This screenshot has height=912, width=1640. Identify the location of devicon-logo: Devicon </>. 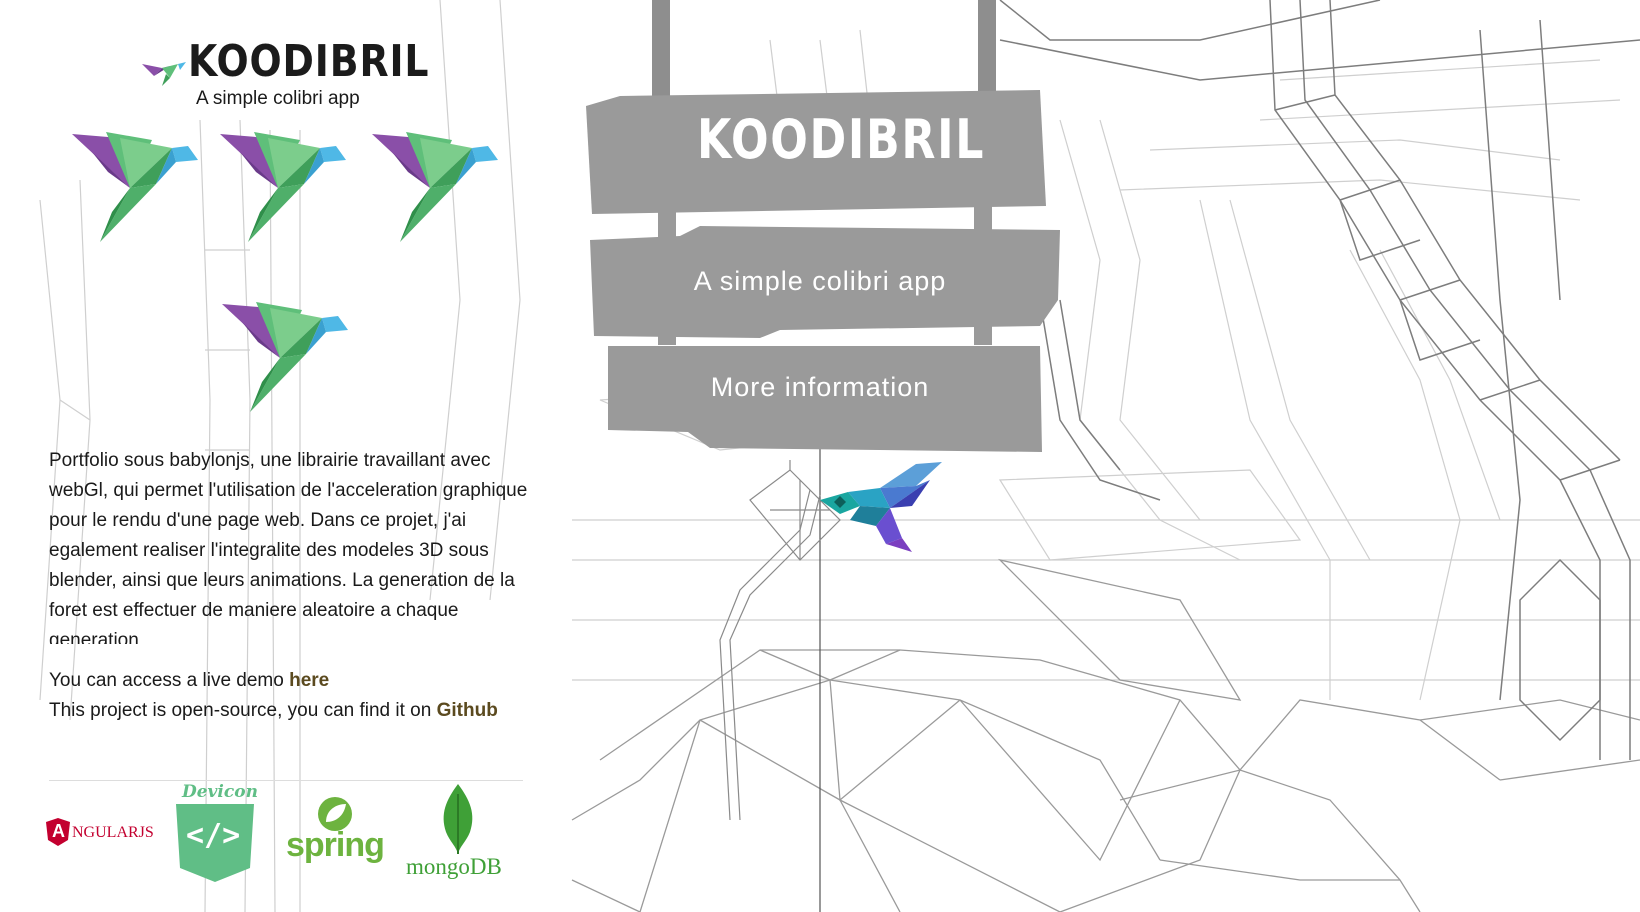
(216, 832).